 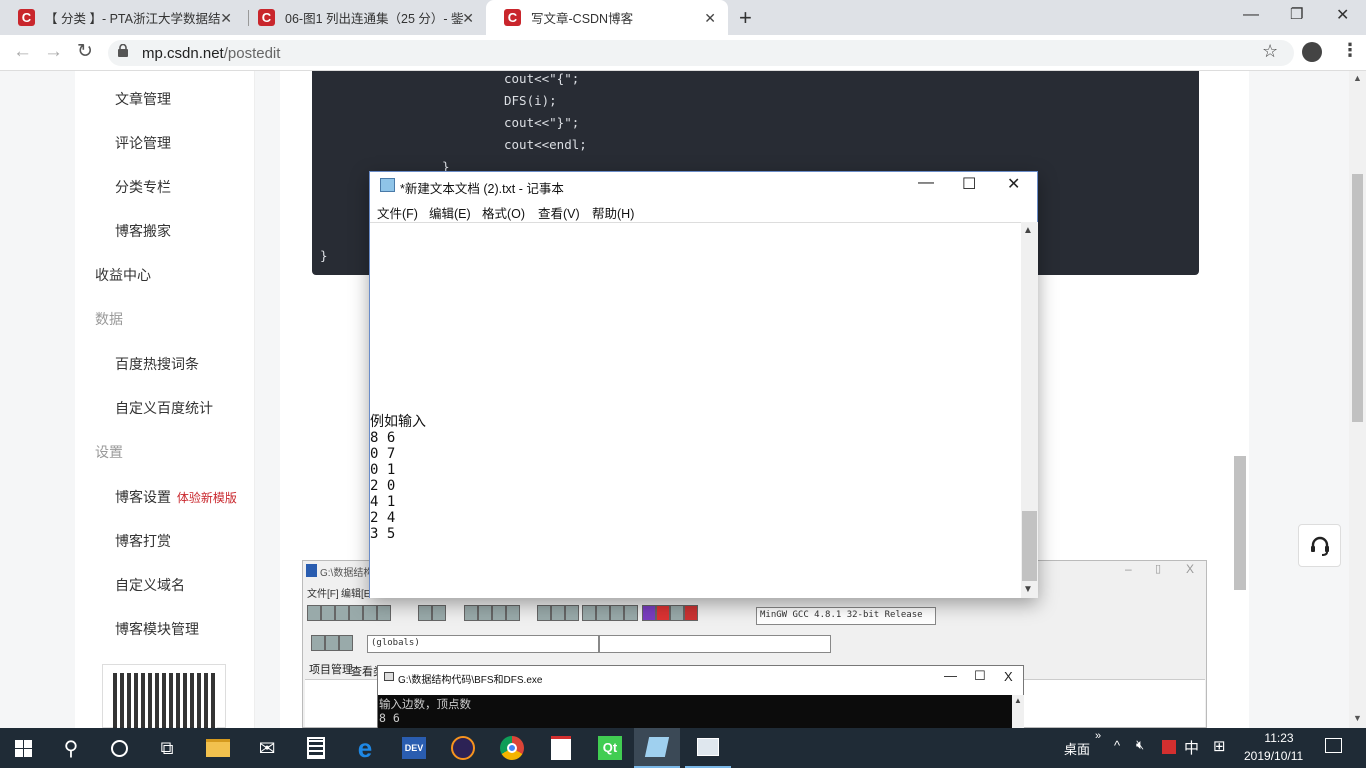 I want to click on notepad-scrollbar: ▲ ▼, so click(x=1029, y=410).